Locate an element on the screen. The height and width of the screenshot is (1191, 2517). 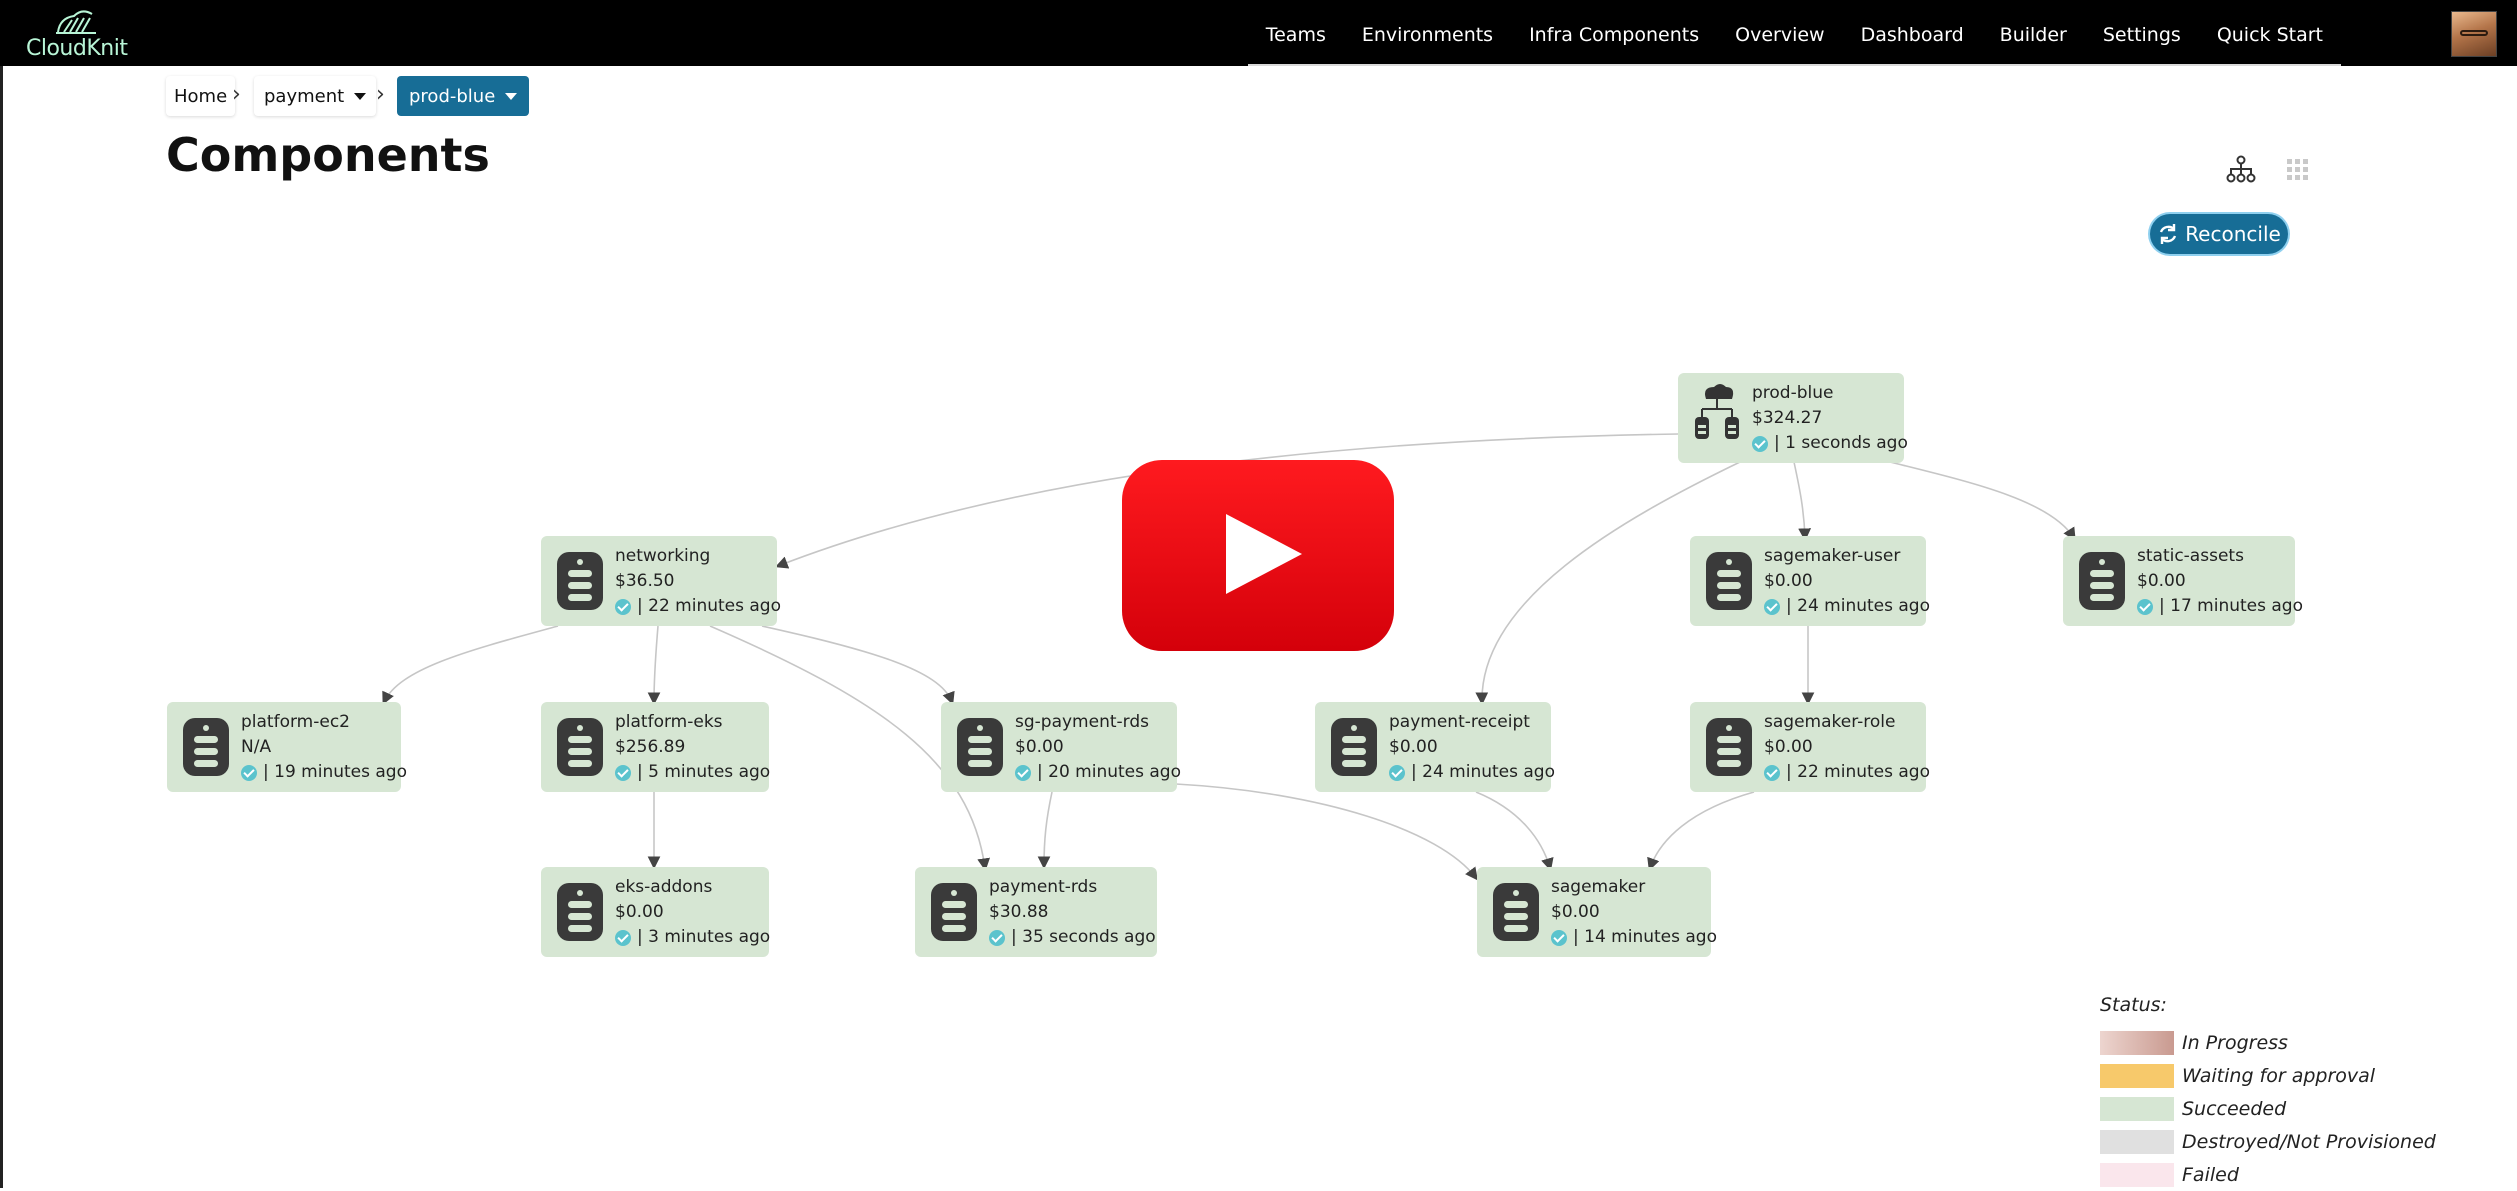
component-last-updated: | 1 seconds ago is located at coordinates (1841, 443).